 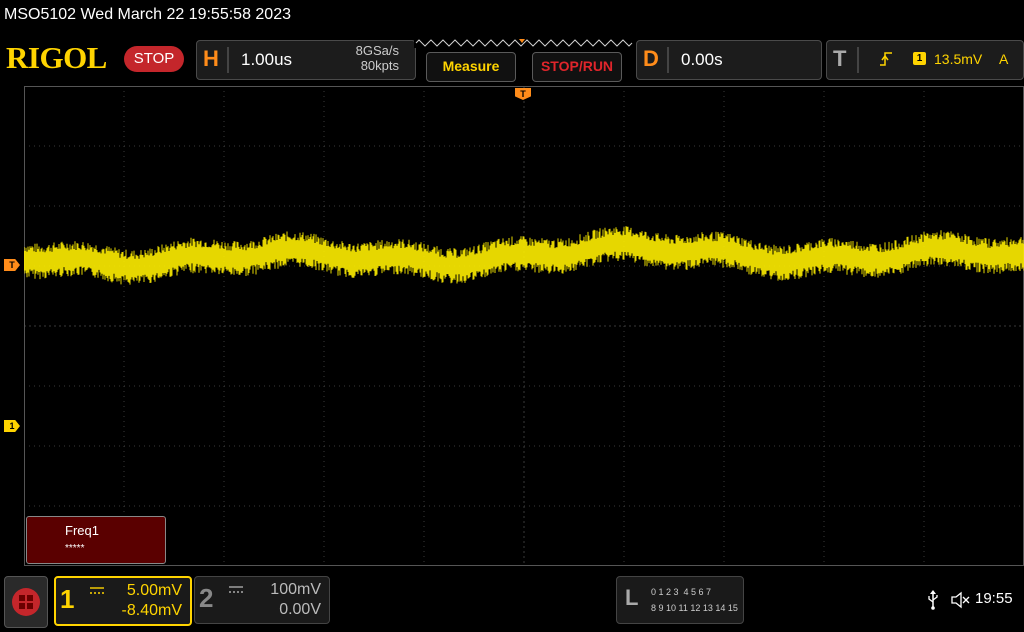 What do you see at coordinates (694, 608) in the screenshot?
I see `logic-channels-high: 8 9 10 11 12 13 14 15` at bounding box center [694, 608].